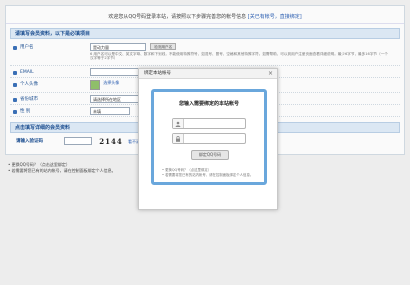 The height and width of the screenshot is (285, 410). Describe the element at coordinates (177, 17) in the screenshot. I see `notice-text: 欢迎您从QQ号码登录本站，请按照以下步骤完善您的帐号信息` at that location.